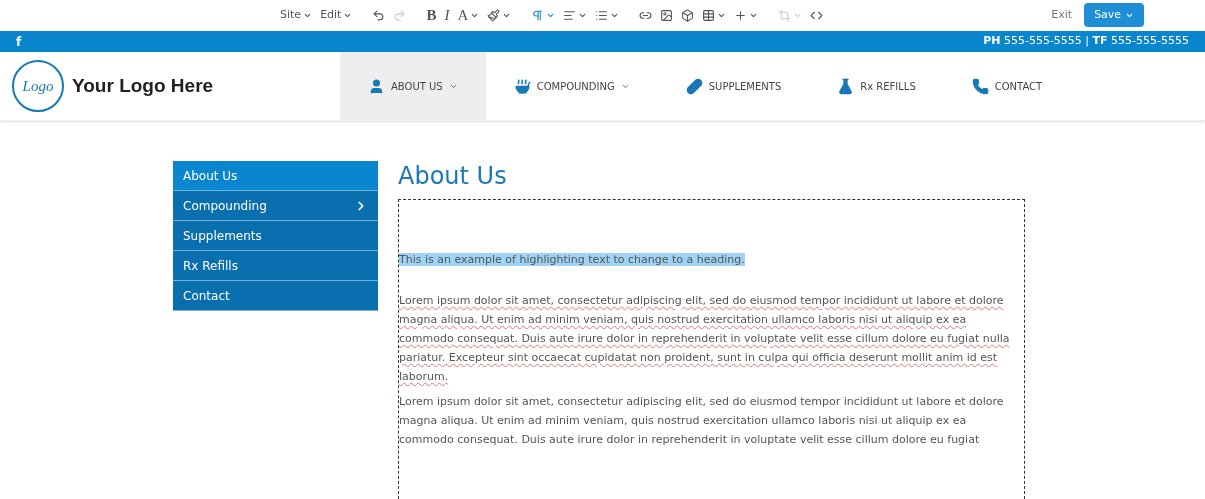 Image resolution: width=1205 pixels, height=499 pixels. What do you see at coordinates (336, 15) in the screenshot?
I see `toolbar-button: Edit` at bounding box center [336, 15].